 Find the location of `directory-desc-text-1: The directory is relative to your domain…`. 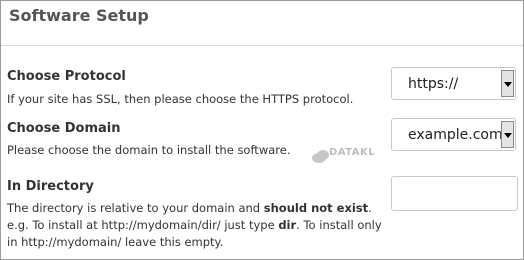

directory-desc-text-1: The directory is relative to your domain… is located at coordinates (135, 208).